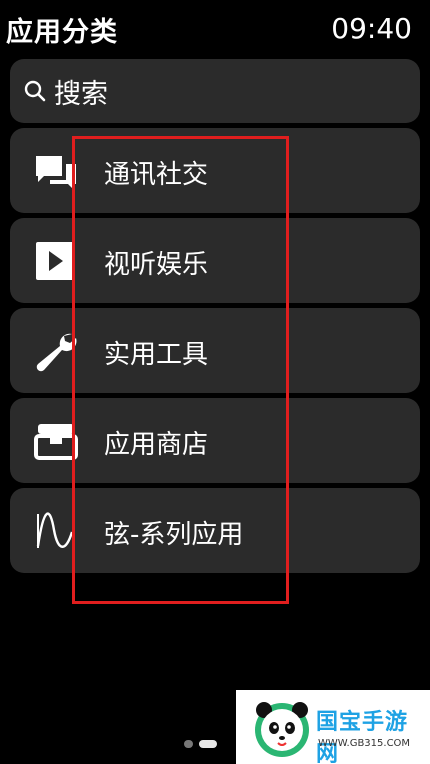 Image resolution: width=430 pixels, height=764 pixels. Describe the element at coordinates (215, 28) in the screenshot. I see `header: 应用分类 09:40` at that location.